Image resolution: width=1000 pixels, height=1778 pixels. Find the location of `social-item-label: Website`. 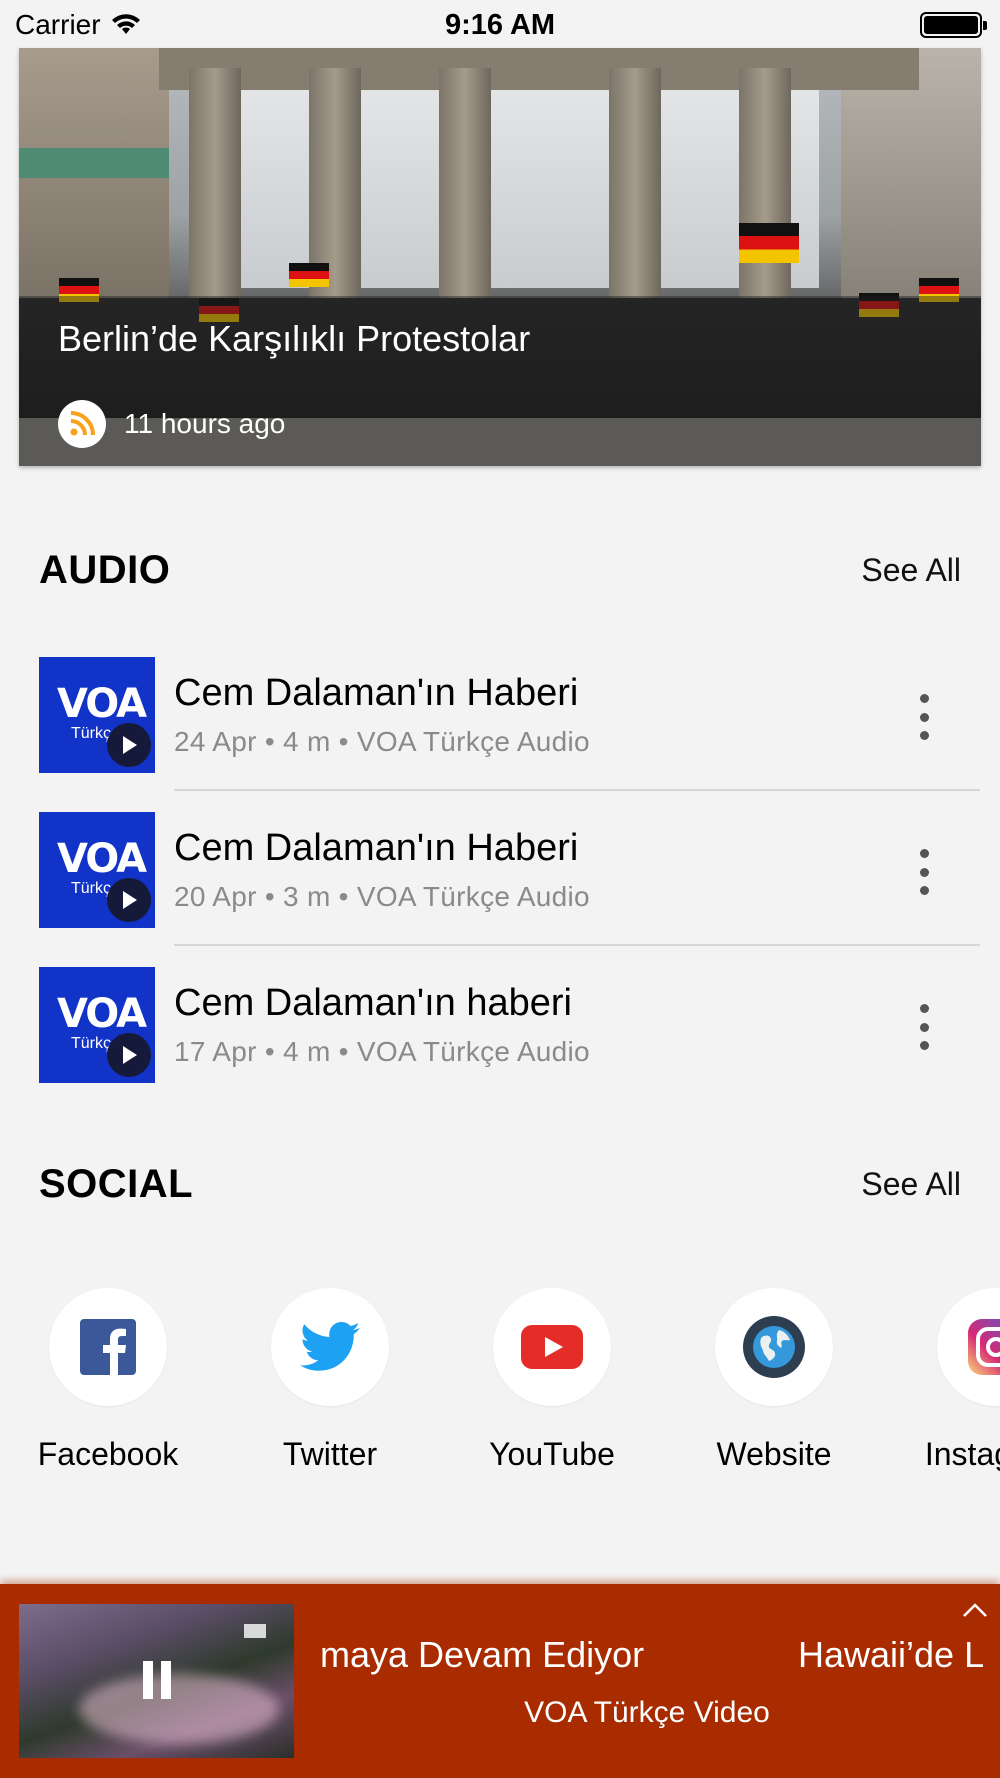

social-item-label: Website is located at coordinates (774, 1454).